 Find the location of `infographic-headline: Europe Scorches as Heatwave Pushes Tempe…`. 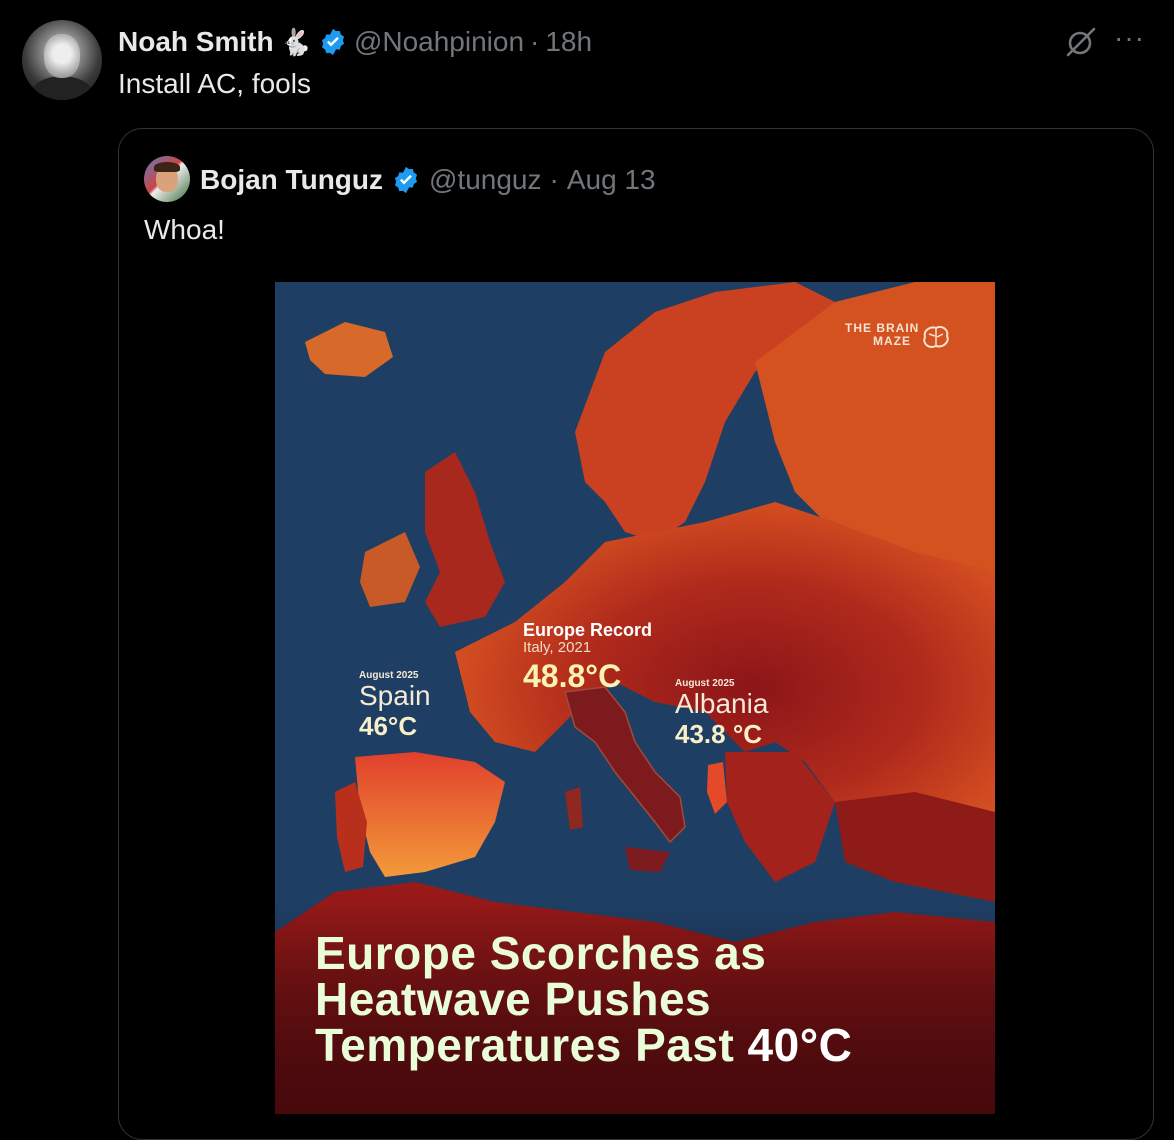

infographic-headline: Europe Scorches as Heatwave Pushes Tempe… is located at coordinates (655, 999).